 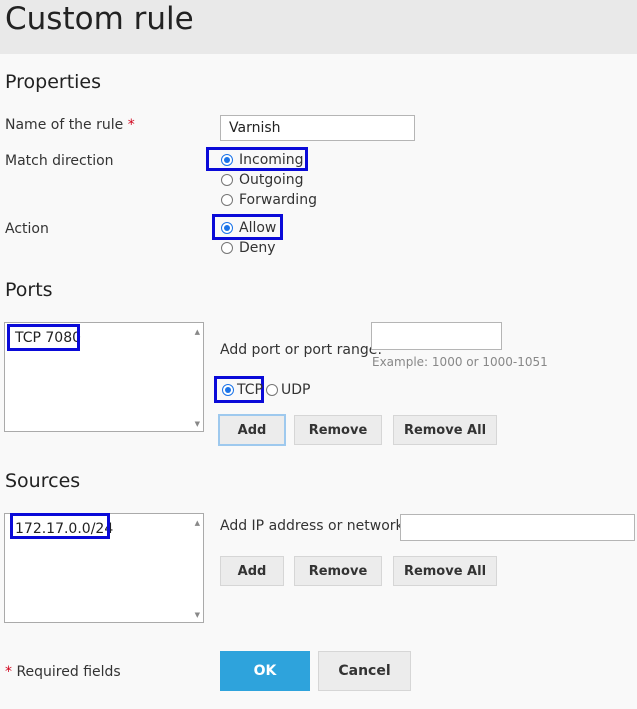 I want to click on rule-name-label: Name of the rule *, so click(x=70, y=125).